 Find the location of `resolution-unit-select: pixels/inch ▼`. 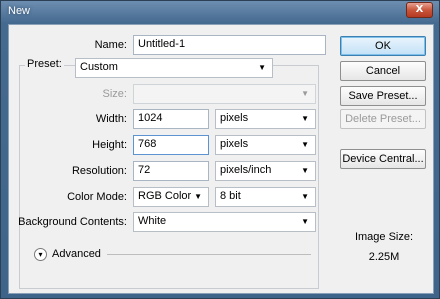

resolution-unit-select: pixels/inch ▼ is located at coordinates (265, 171).